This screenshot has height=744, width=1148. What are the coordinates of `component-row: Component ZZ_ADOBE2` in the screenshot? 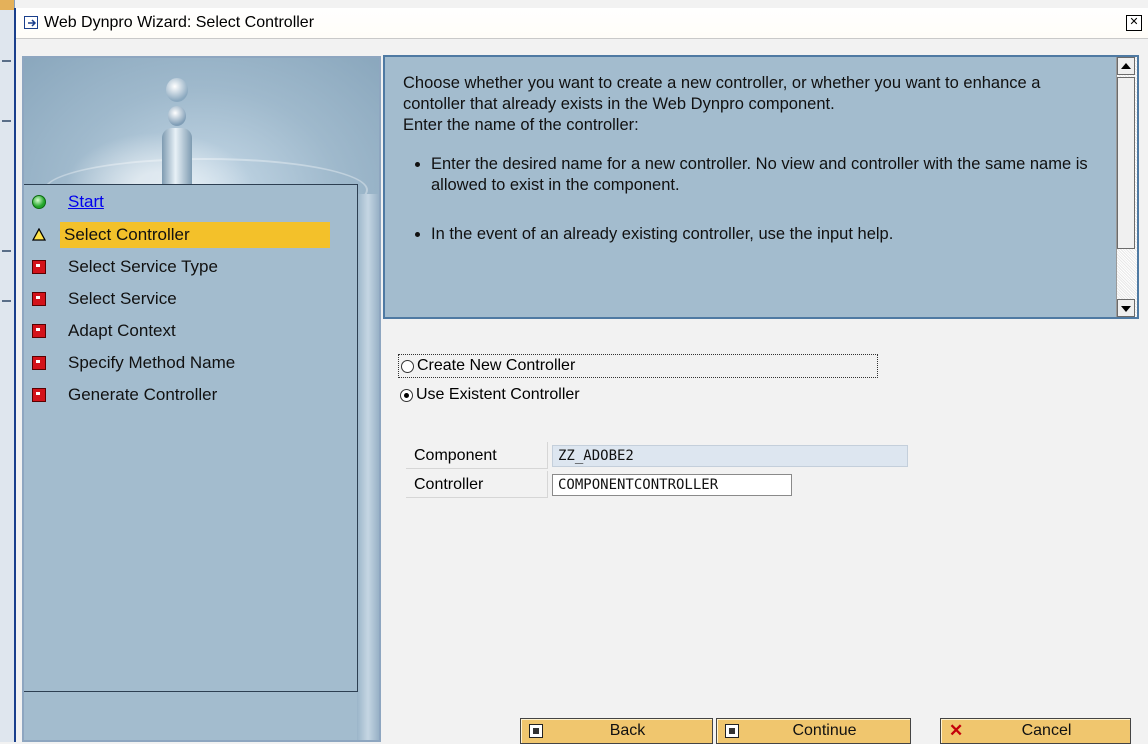 It's located at (657, 456).